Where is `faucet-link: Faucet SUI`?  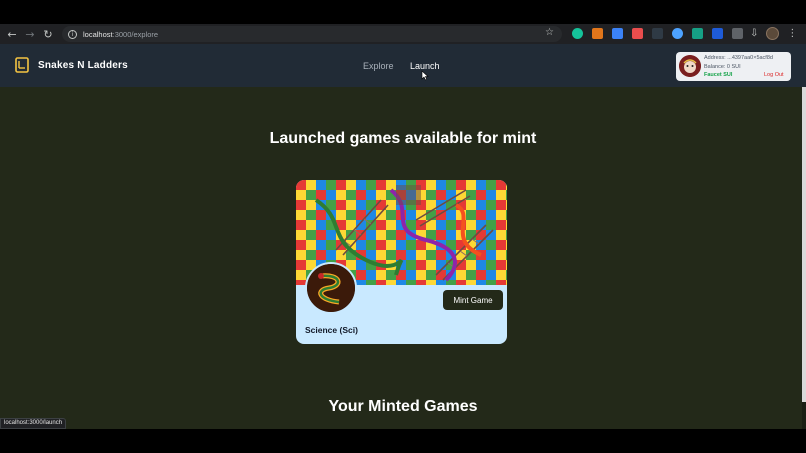 faucet-link: Faucet SUI is located at coordinates (718, 75).